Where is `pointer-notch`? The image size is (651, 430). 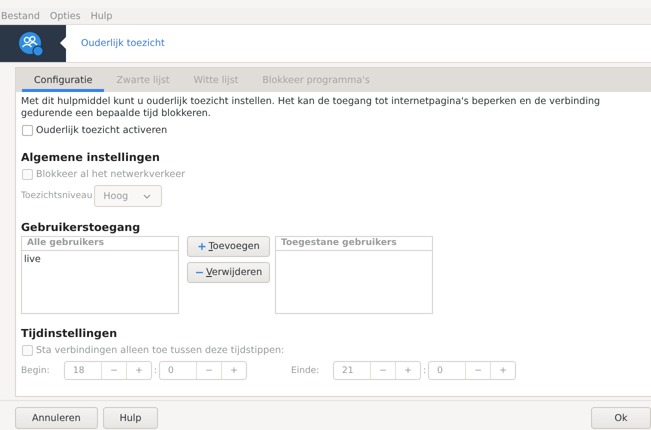 pointer-notch is located at coordinates (63, 43).